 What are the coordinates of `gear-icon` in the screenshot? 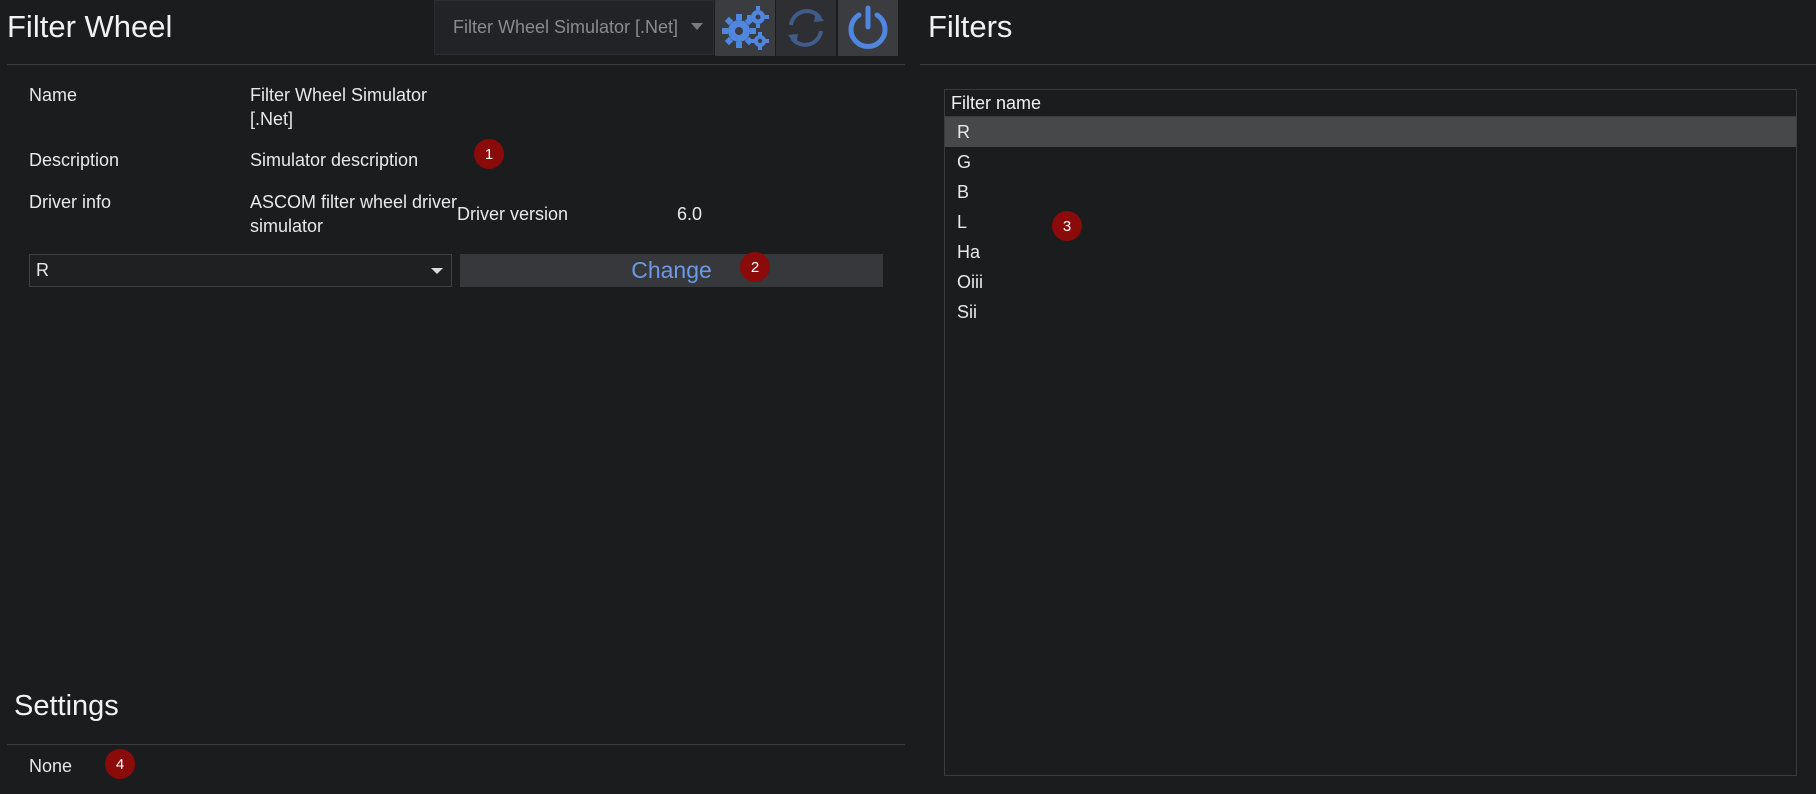 It's located at (745, 28).